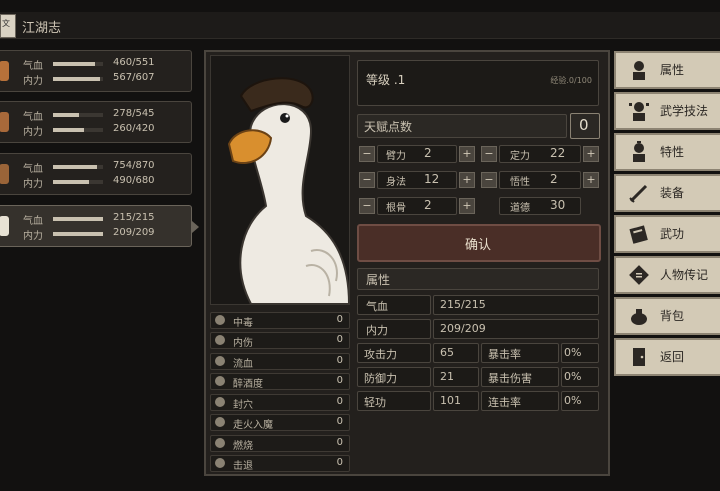  I want to click on flame-icon, so click(220, 443).